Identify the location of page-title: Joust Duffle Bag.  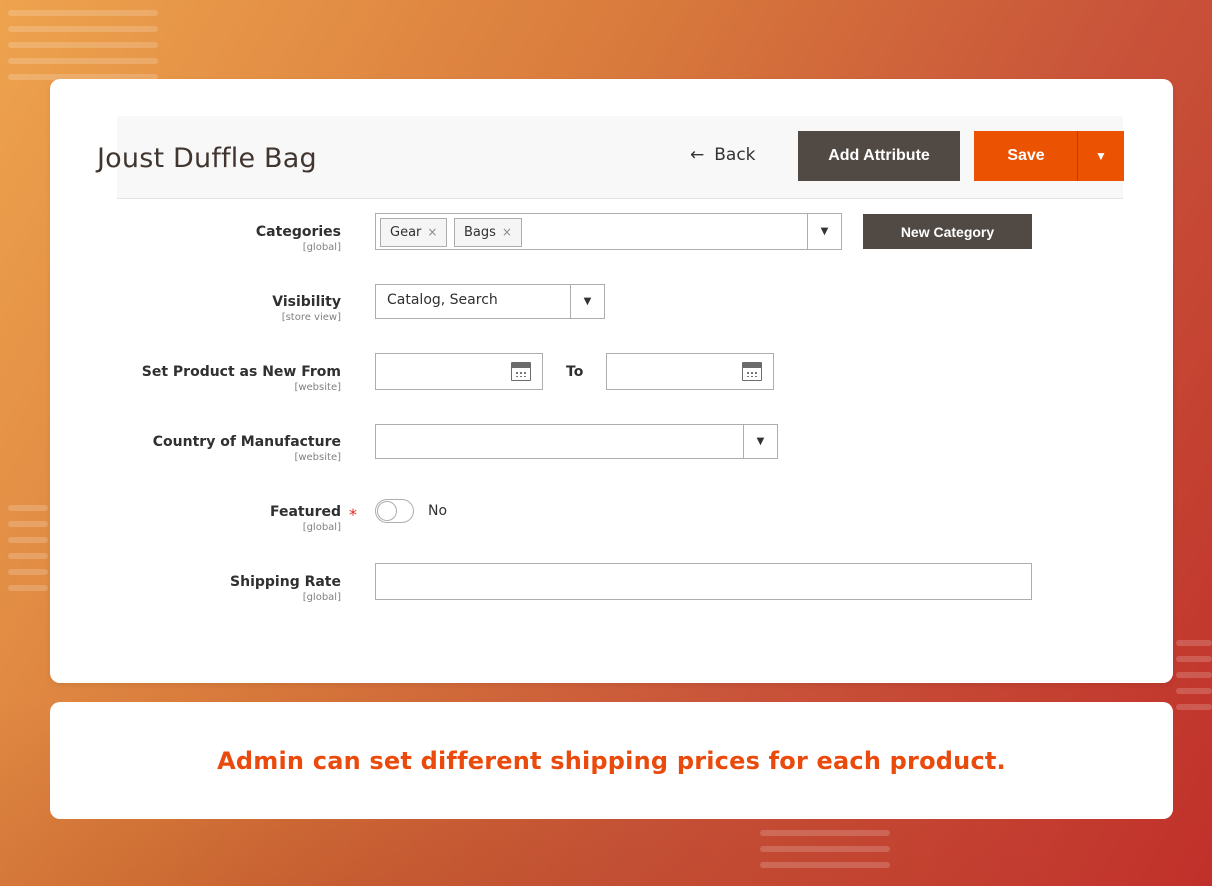
(207, 158).